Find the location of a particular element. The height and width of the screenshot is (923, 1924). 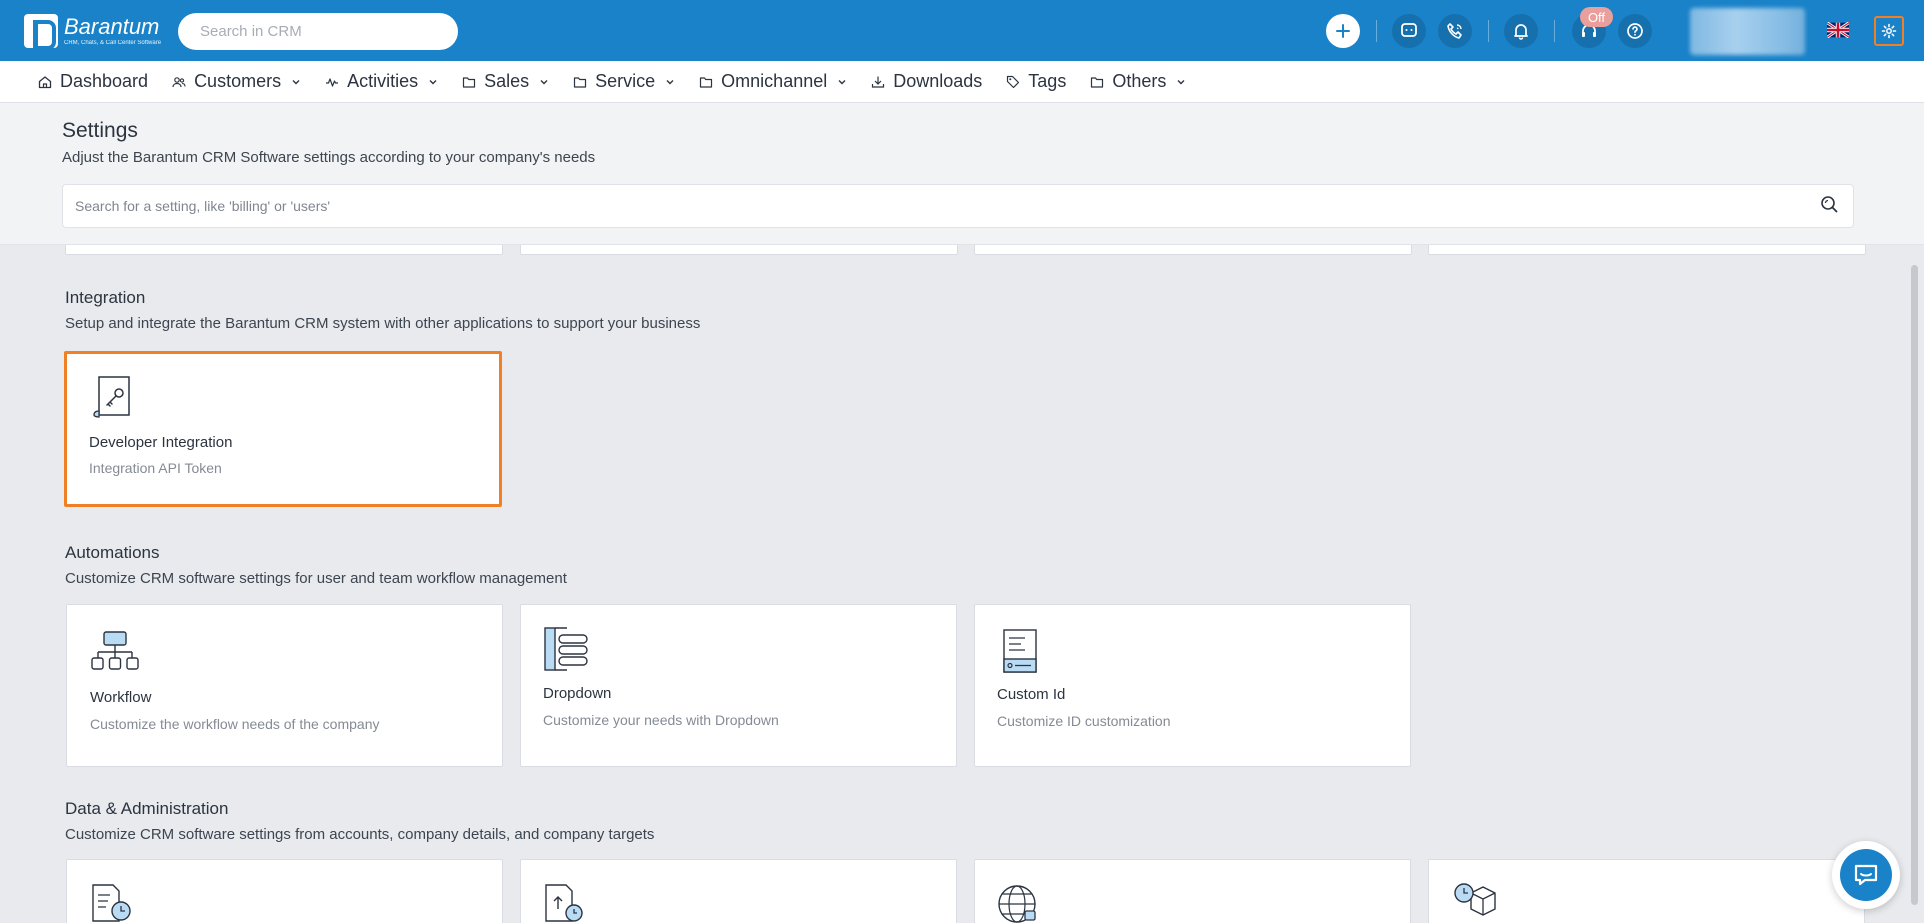

gear-icon is located at coordinates (1889, 31).